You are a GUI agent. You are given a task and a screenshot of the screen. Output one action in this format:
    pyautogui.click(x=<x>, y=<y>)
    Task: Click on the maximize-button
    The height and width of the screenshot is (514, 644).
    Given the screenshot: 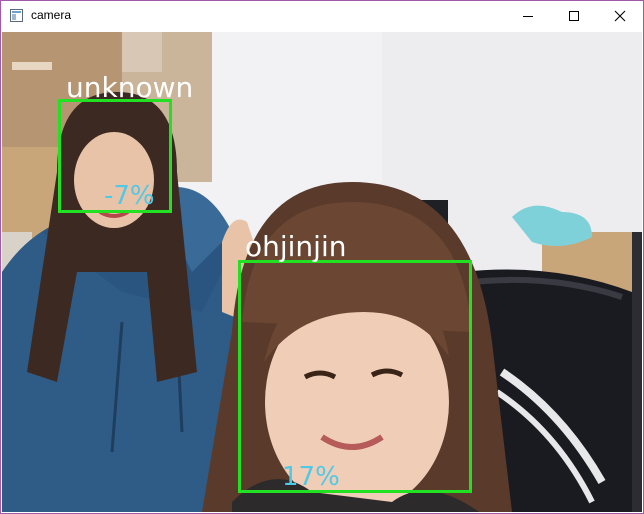 What is the action you would take?
    pyautogui.click(x=574, y=16)
    